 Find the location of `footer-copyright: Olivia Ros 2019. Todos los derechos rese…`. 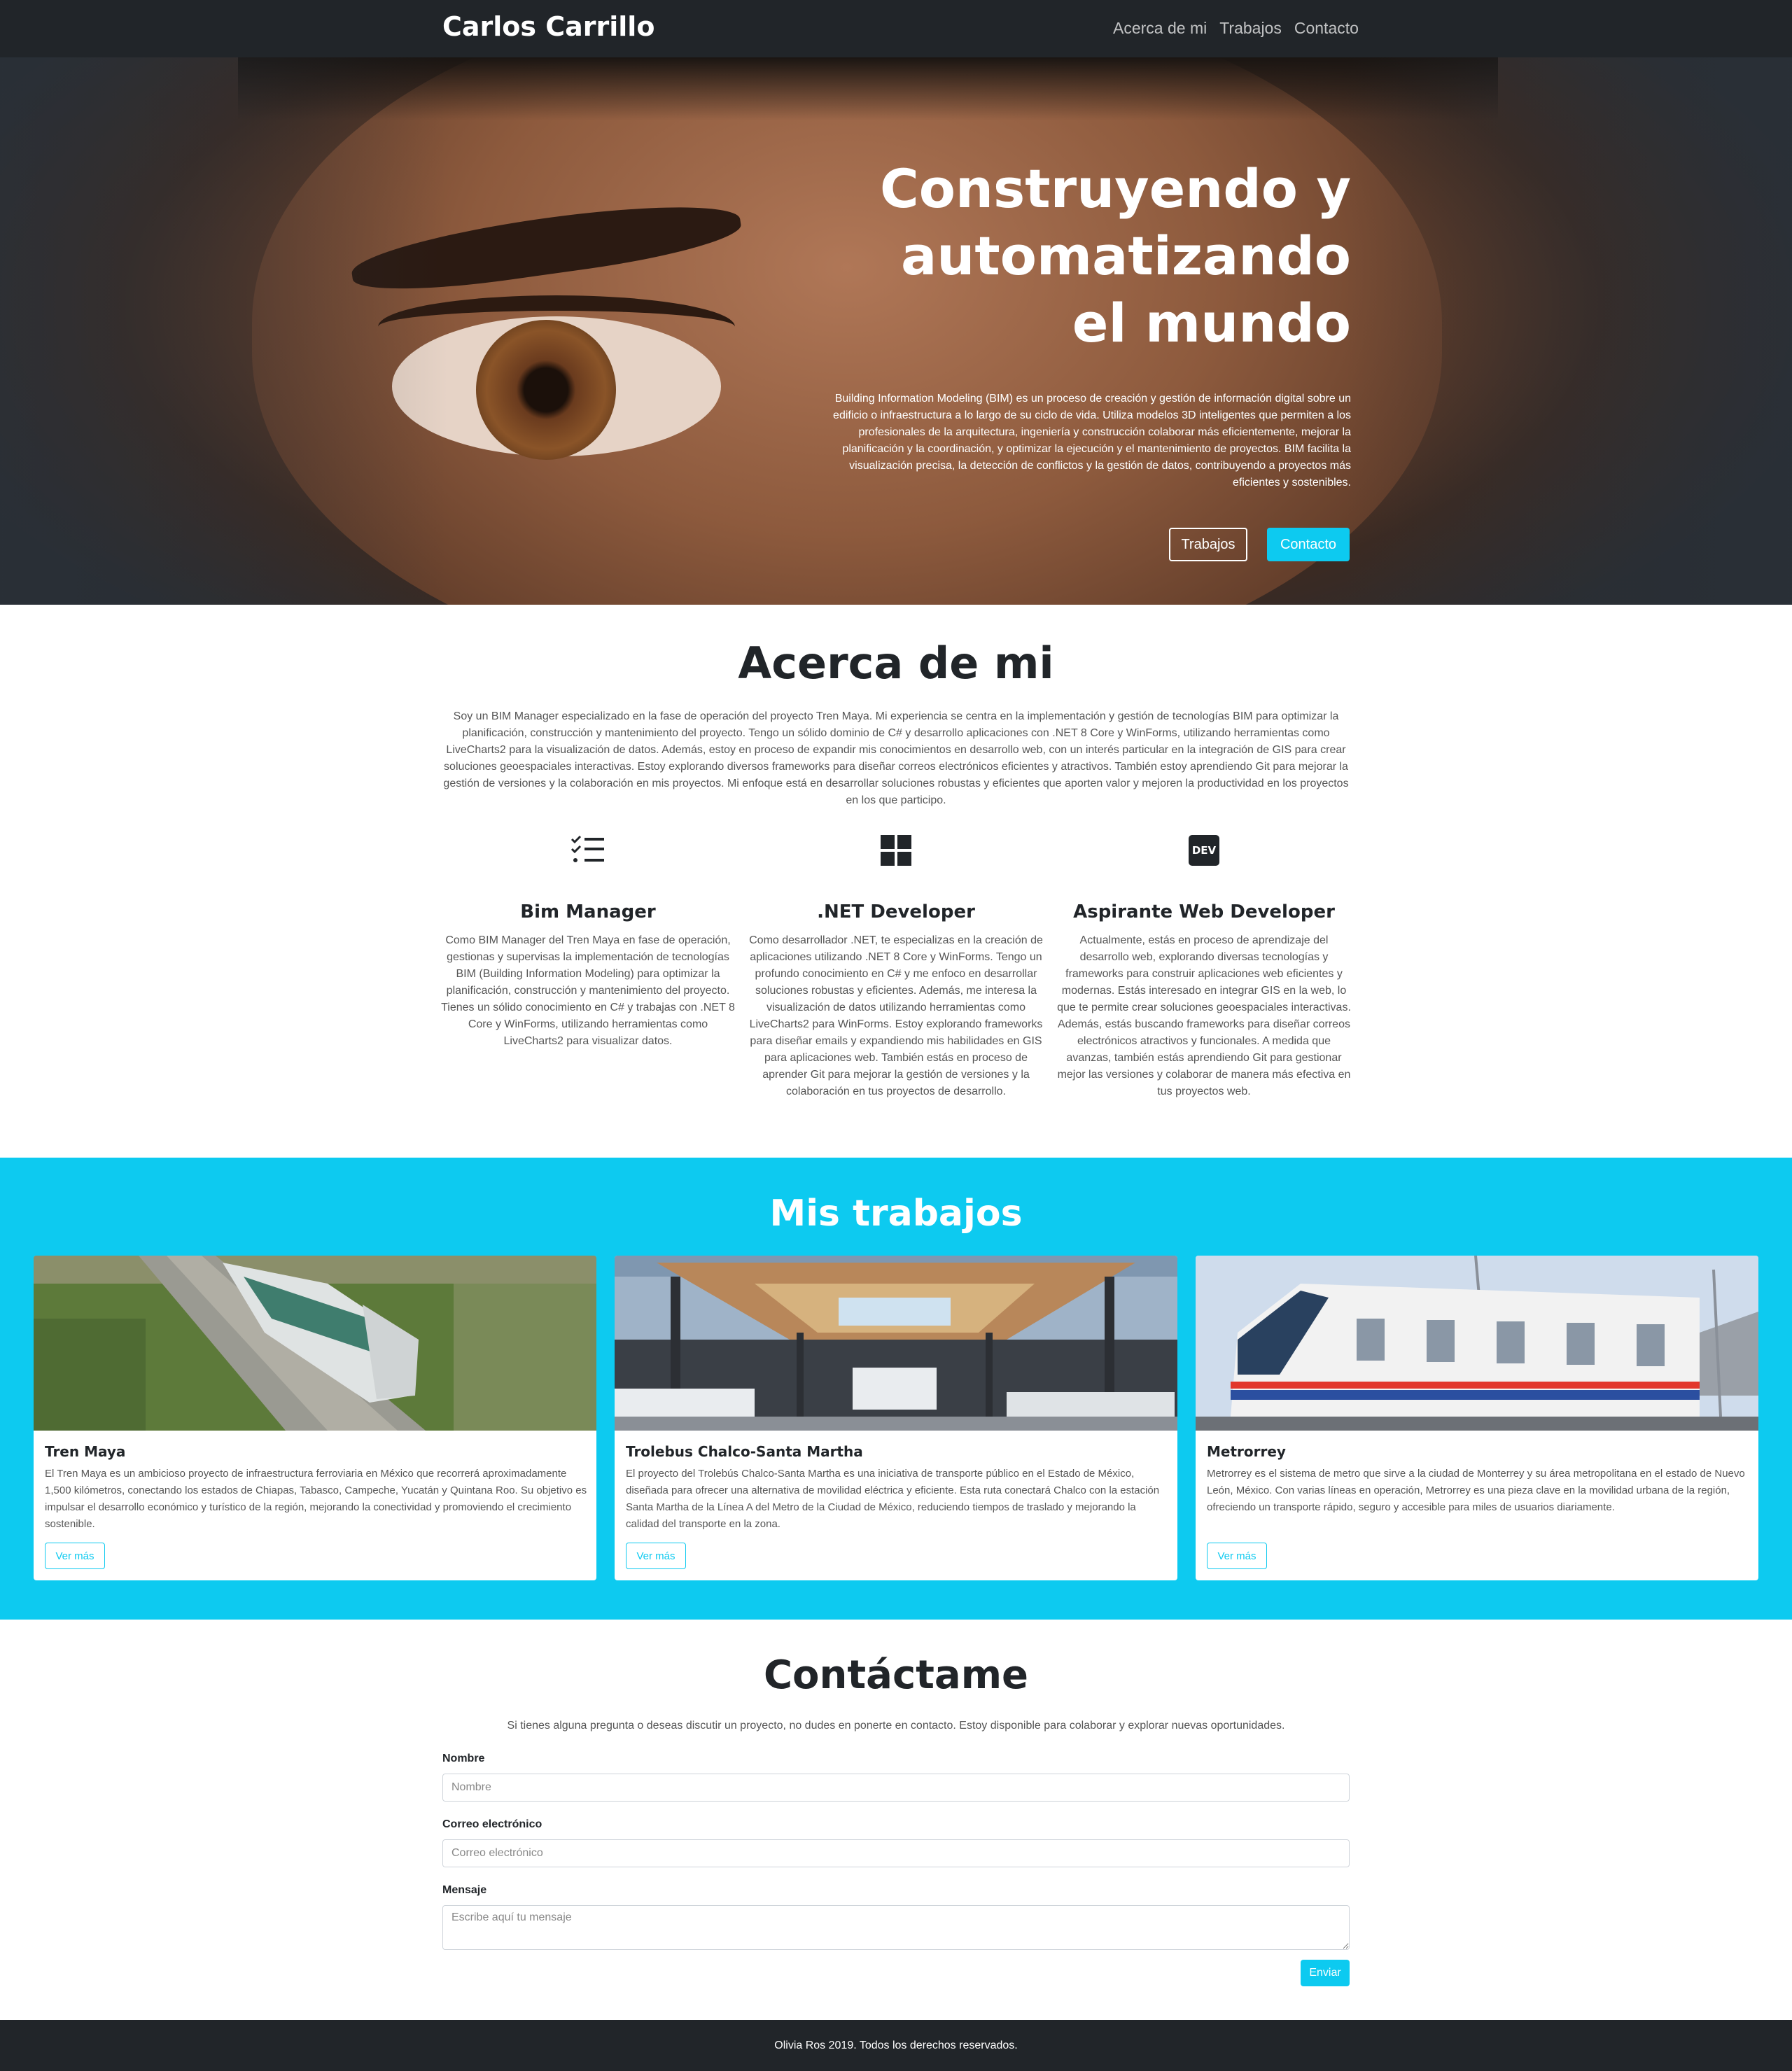

footer-copyright: Olivia Ros 2019. Todos los derechos rese… is located at coordinates (896, 2046).